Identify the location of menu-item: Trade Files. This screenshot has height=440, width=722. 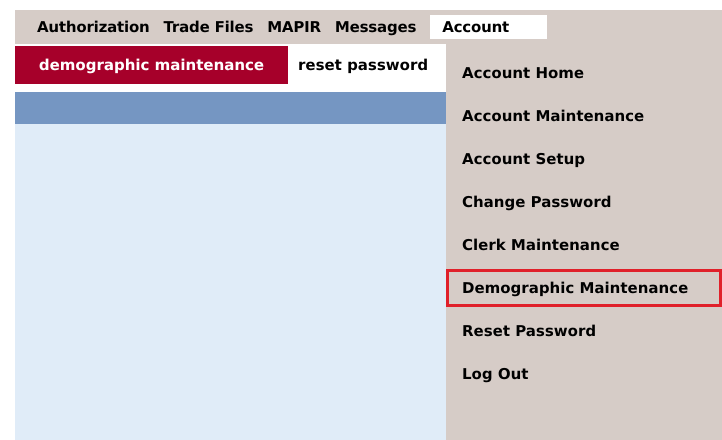
(209, 27).